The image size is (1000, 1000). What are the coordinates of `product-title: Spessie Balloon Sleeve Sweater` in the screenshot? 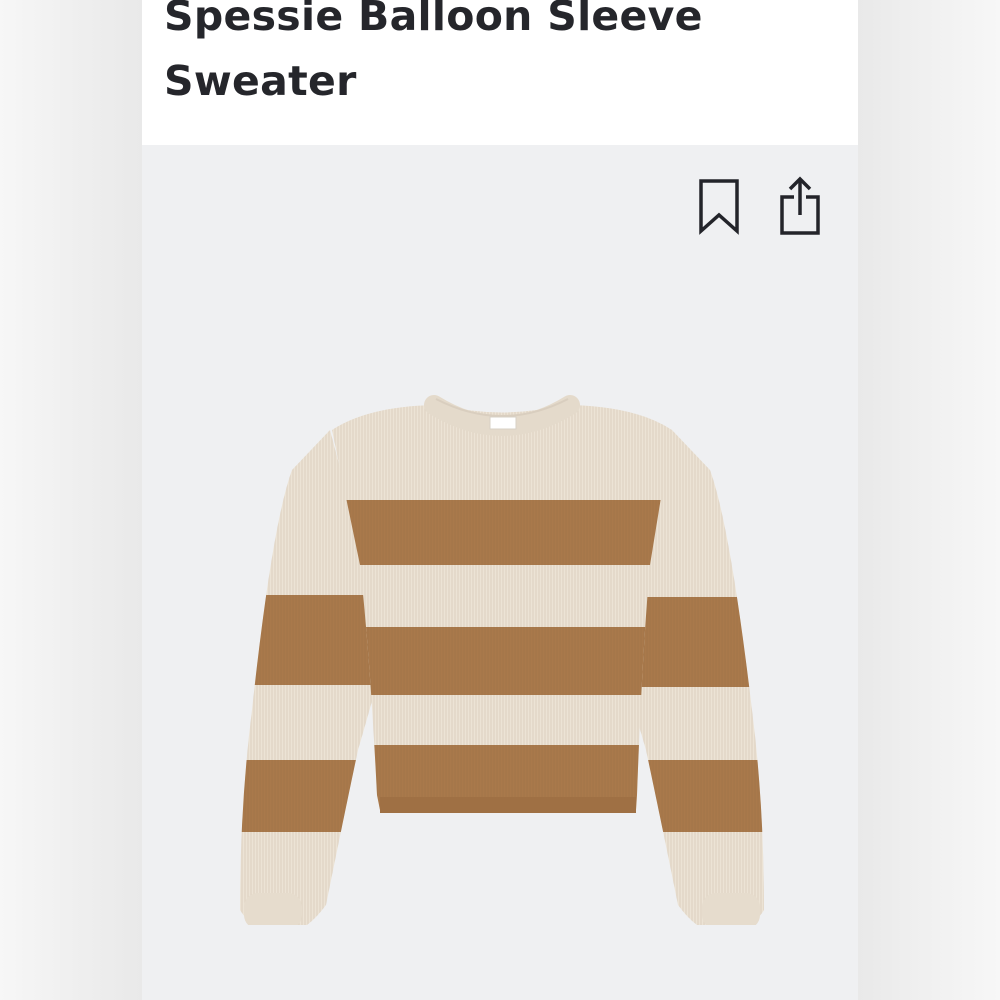 It's located at (433, 52).